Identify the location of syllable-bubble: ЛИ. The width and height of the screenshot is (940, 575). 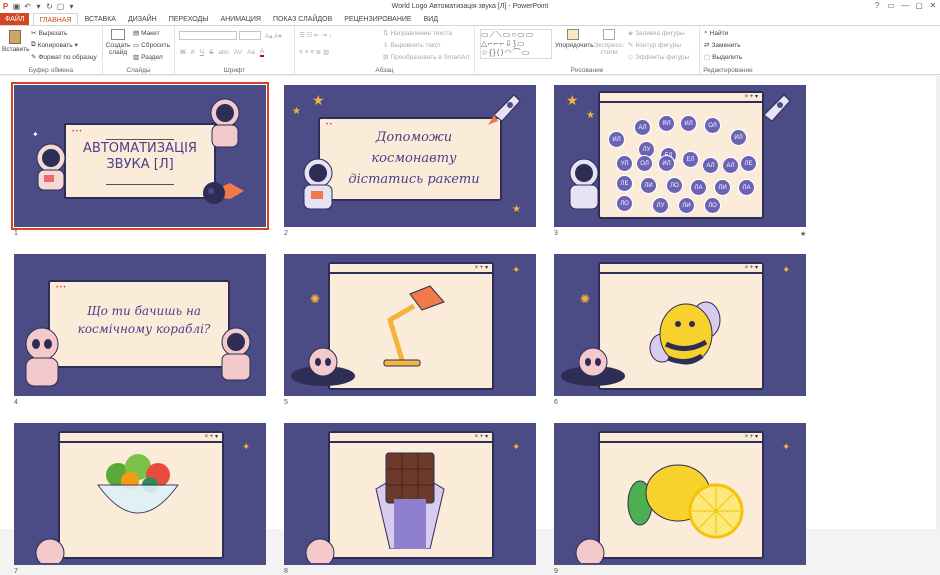
(686, 205).